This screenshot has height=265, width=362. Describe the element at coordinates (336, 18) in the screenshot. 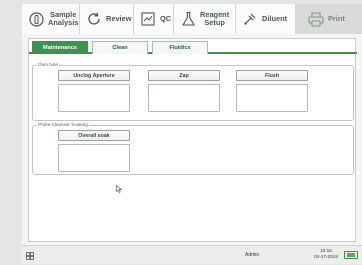

I see `nav-print-label: Print` at that location.